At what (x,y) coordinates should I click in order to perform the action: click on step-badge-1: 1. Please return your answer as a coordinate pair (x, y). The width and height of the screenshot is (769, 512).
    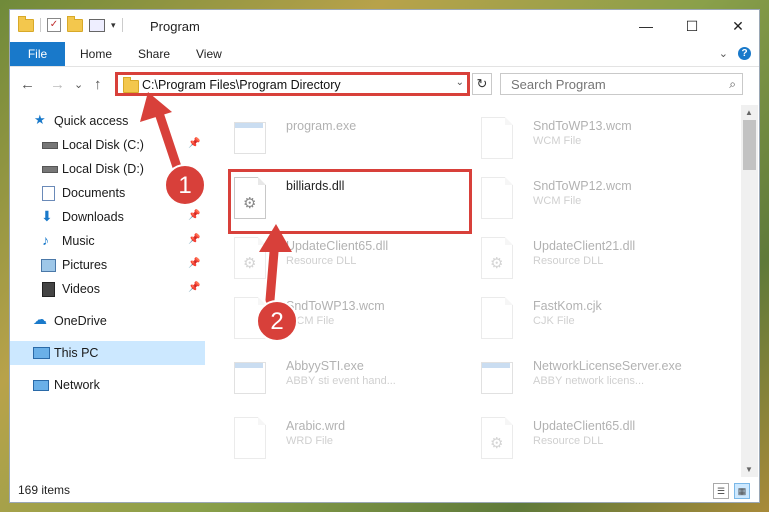
    Looking at the image, I should click on (185, 185).